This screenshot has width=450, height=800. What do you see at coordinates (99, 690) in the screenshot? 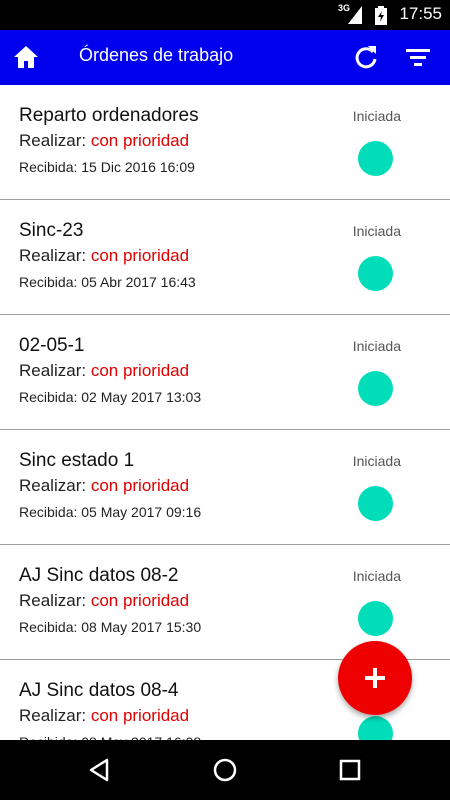
I see `order-name: AJ Sinc datos 08-4` at bounding box center [99, 690].